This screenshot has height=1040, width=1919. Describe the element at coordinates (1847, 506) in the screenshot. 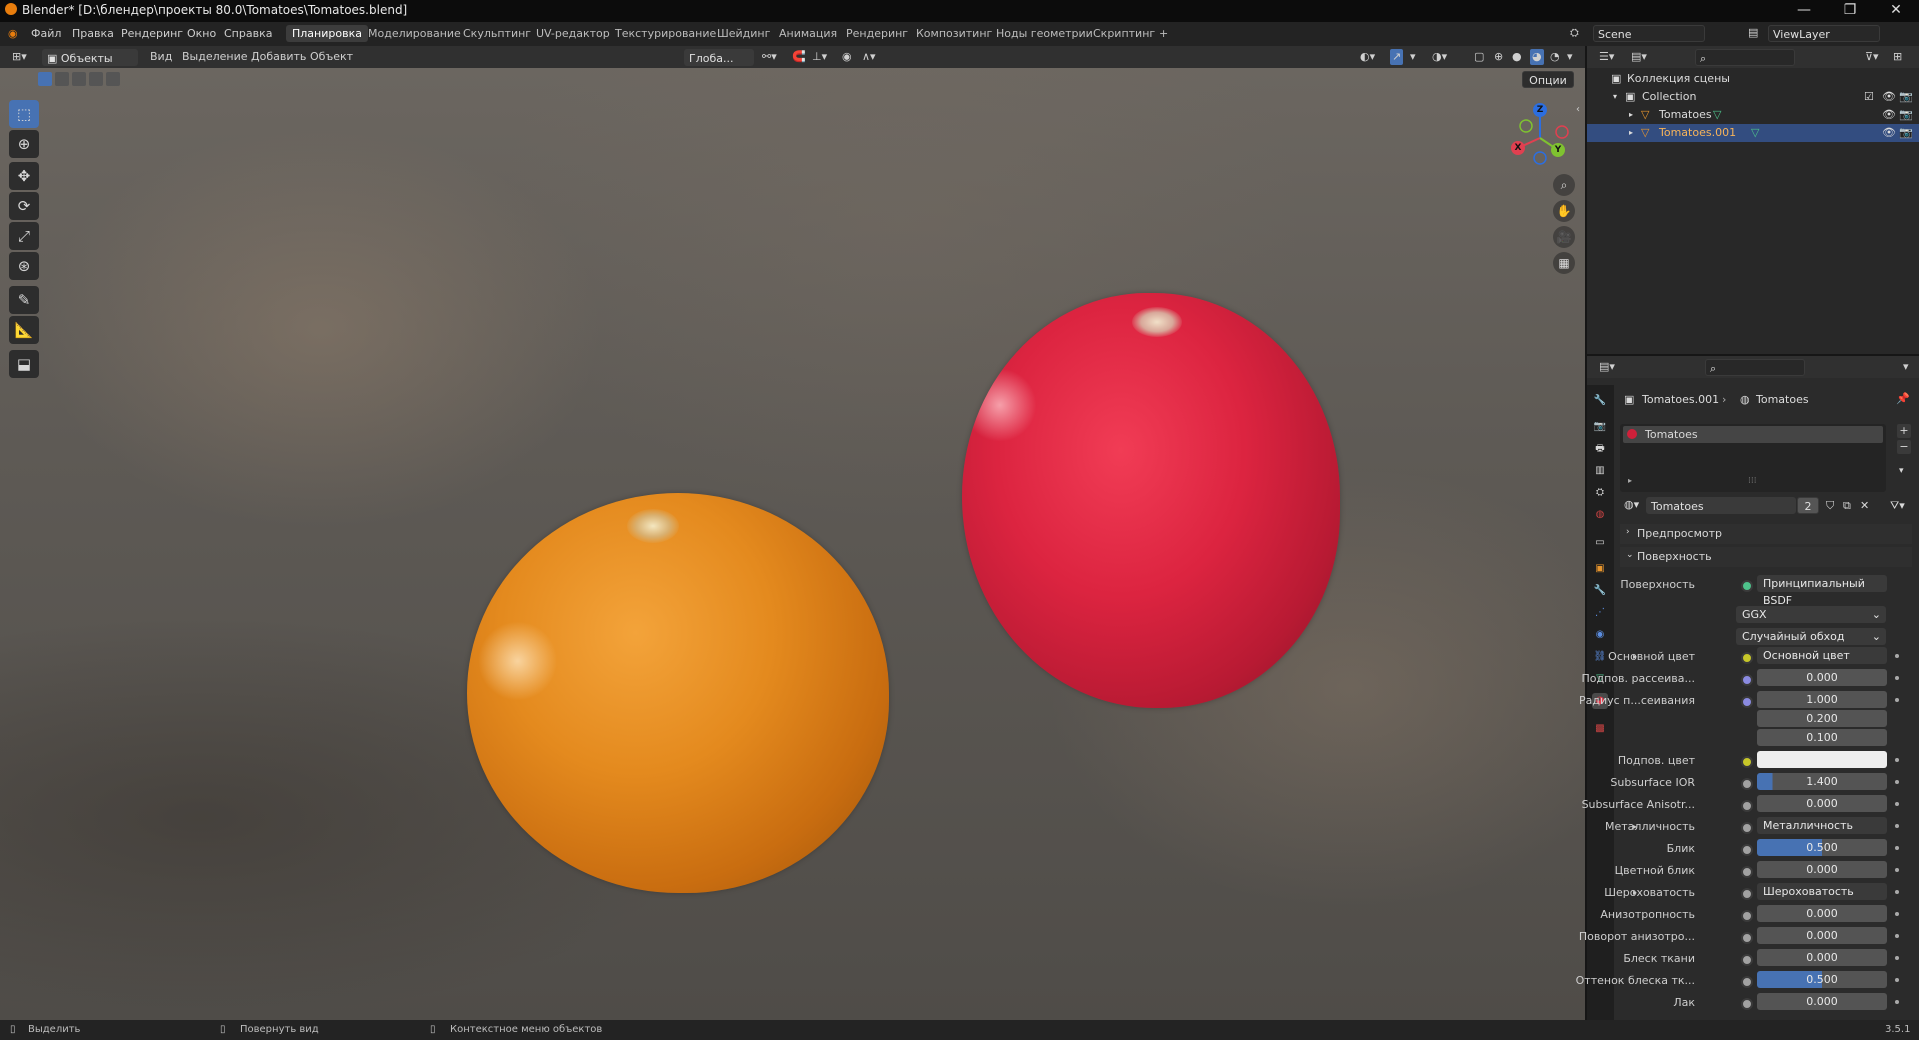

I see `duplicate-material-icon: ⧉` at that location.